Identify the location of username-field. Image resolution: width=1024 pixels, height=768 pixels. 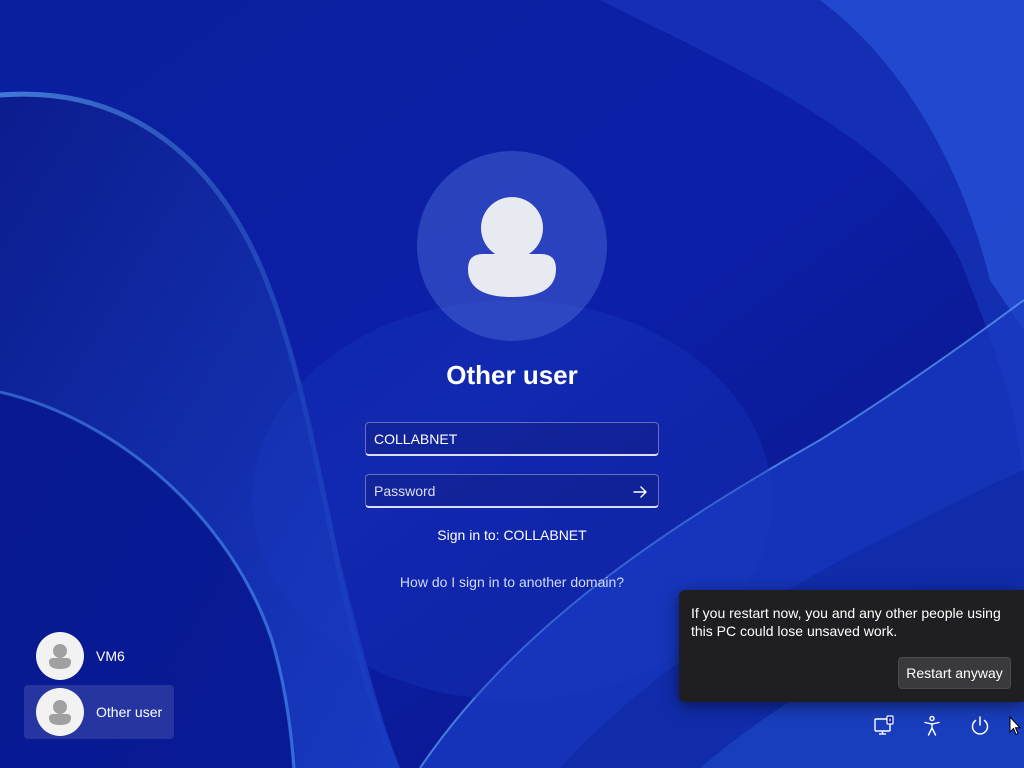
(512, 439).